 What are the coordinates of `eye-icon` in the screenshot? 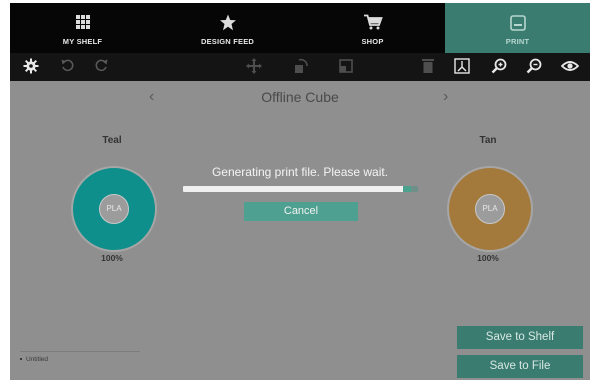 It's located at (570, 67).